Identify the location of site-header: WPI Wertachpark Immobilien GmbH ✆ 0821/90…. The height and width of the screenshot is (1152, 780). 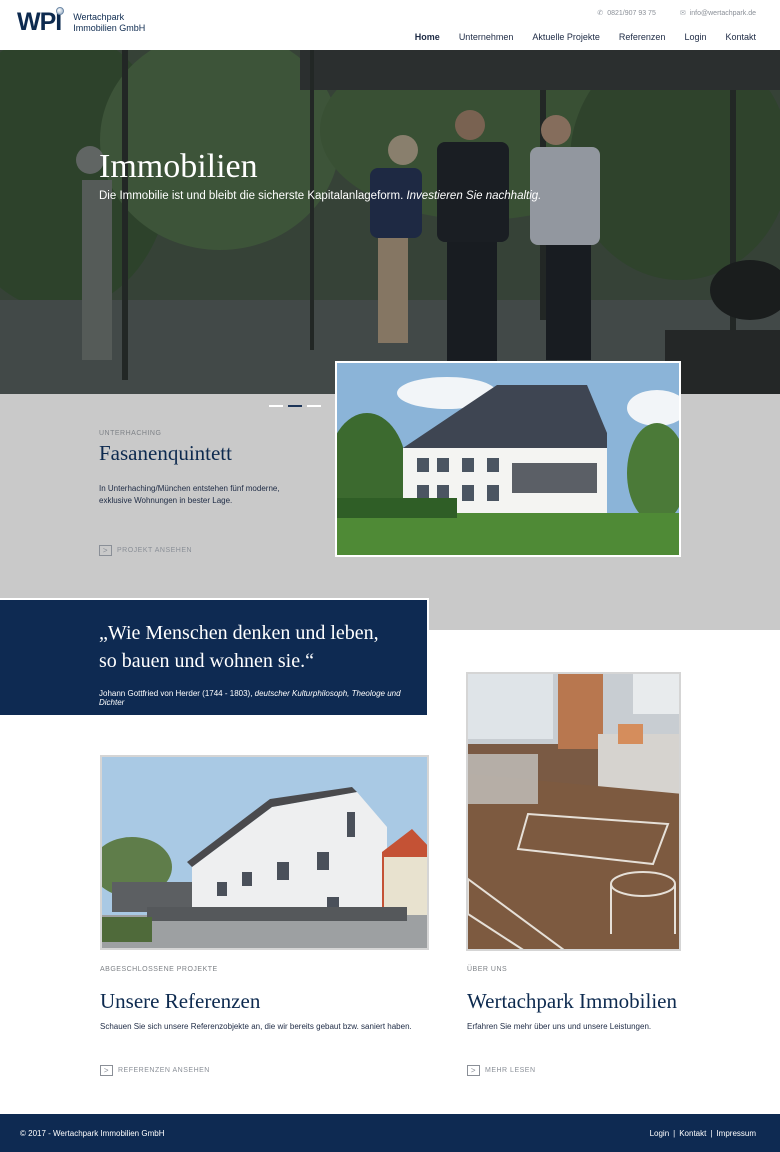
(390, 25).